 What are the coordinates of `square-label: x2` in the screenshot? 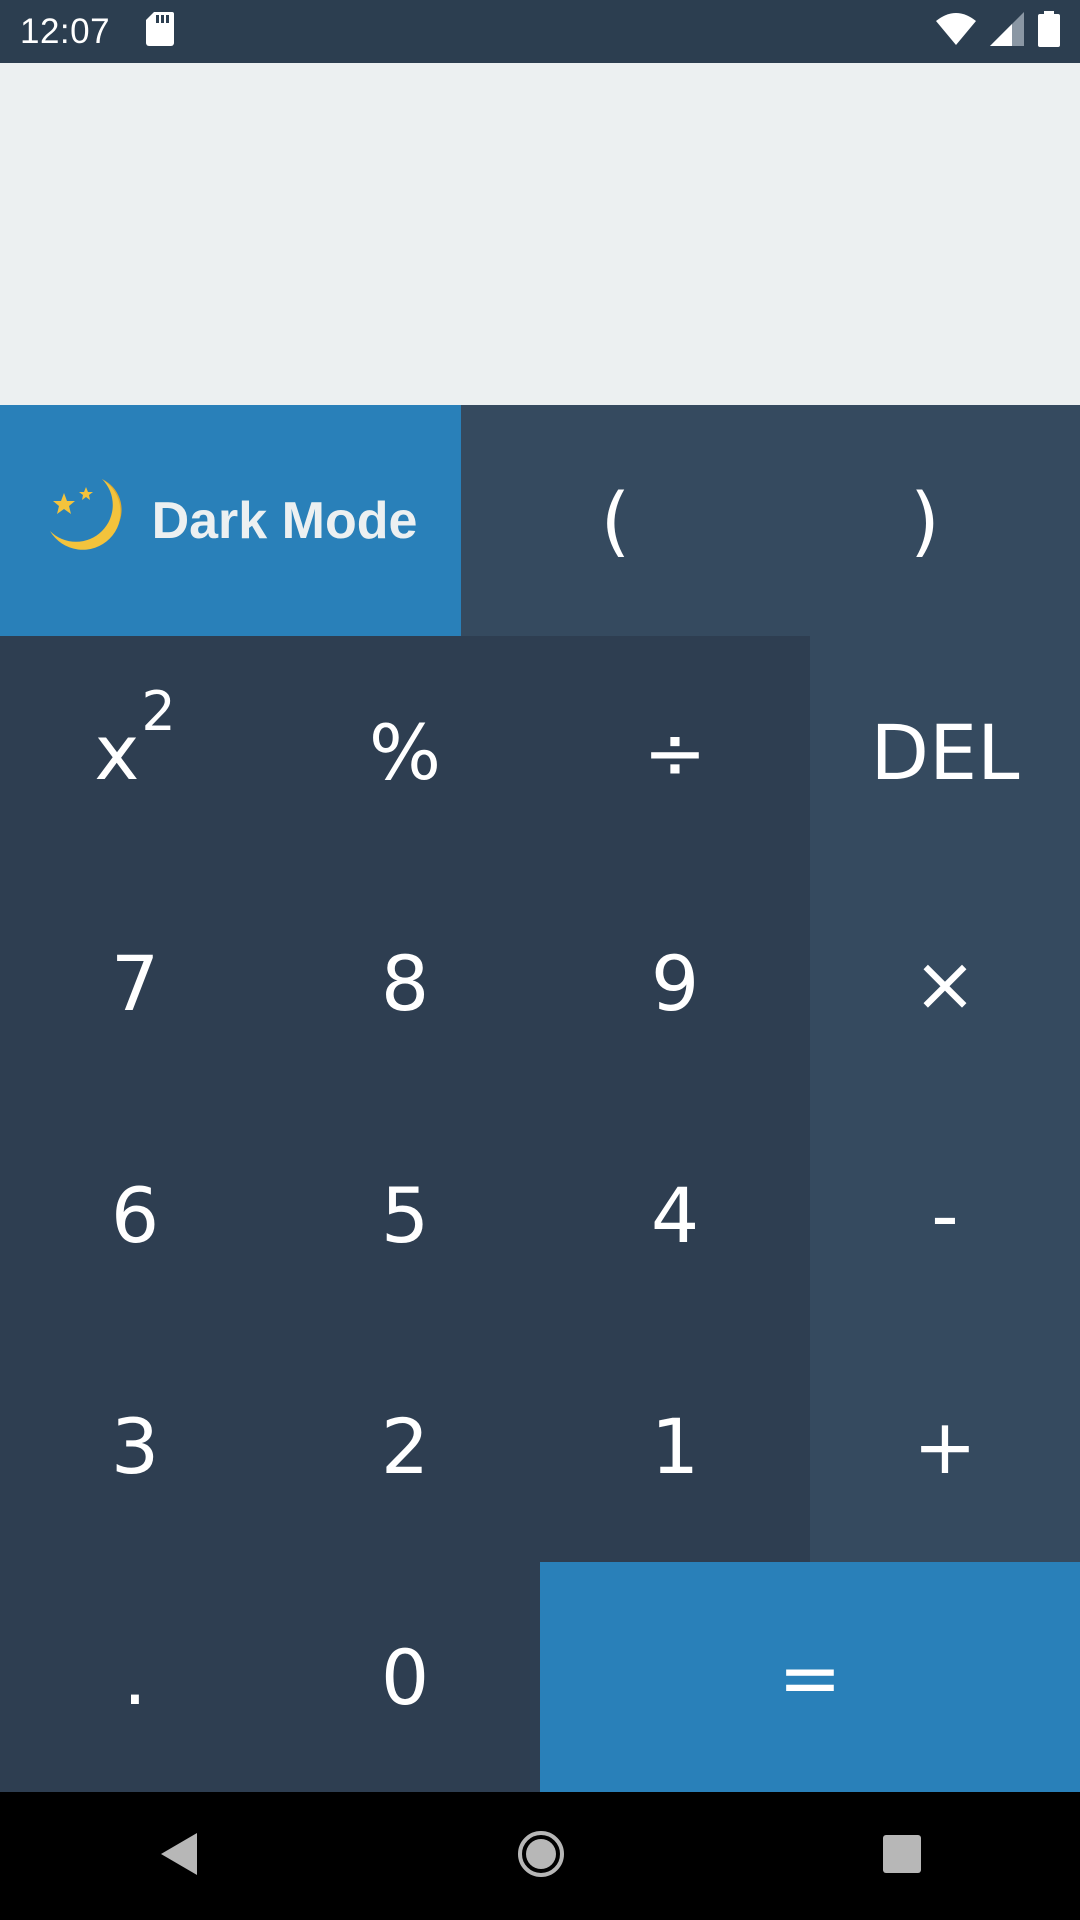 It's located at (134, 738).